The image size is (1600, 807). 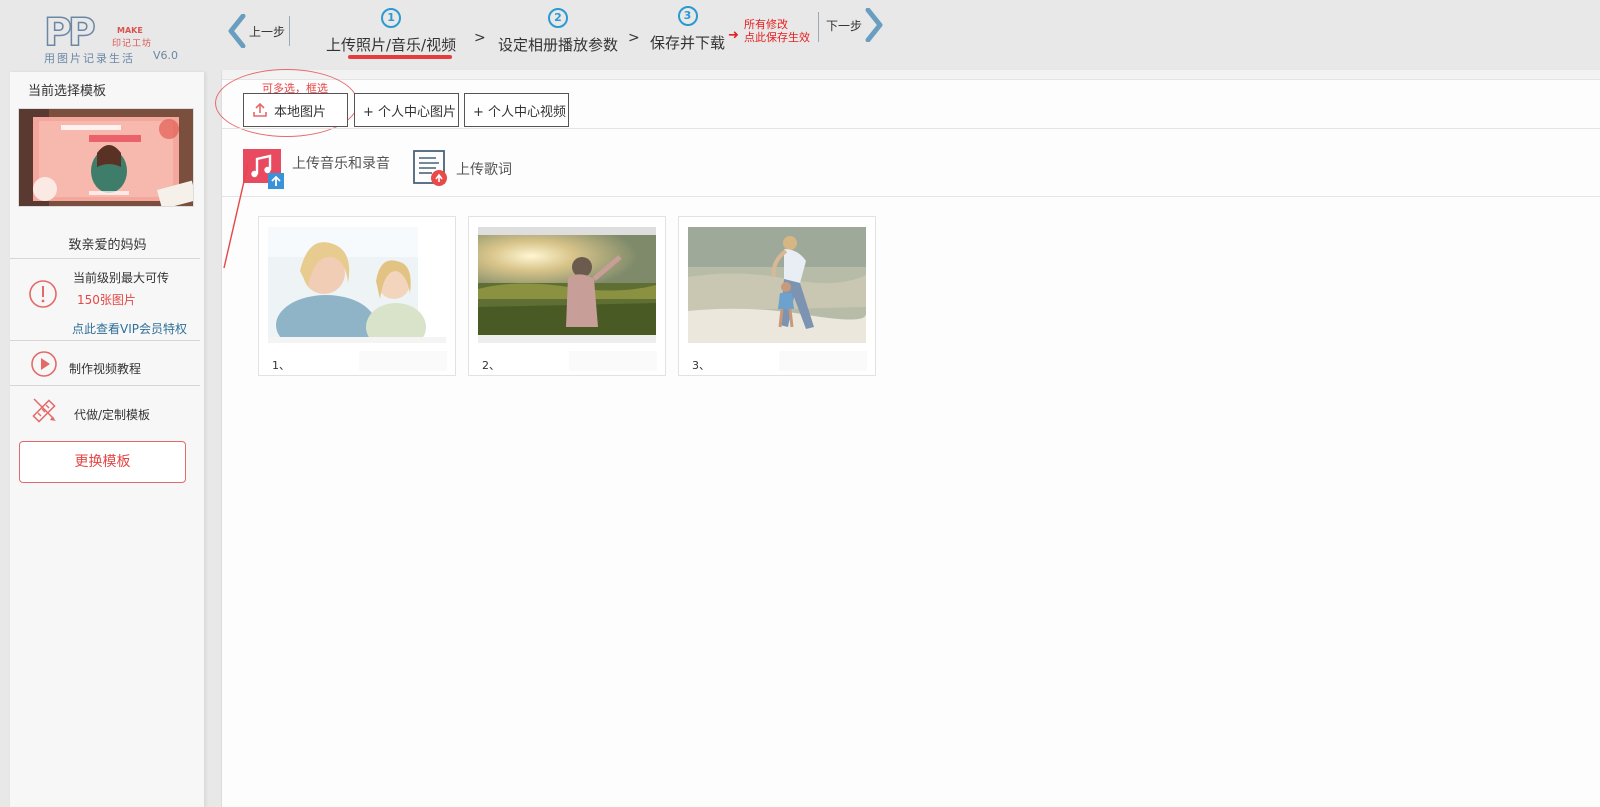 I want to click on photo-card: 2、, so click(x=567, y=296).